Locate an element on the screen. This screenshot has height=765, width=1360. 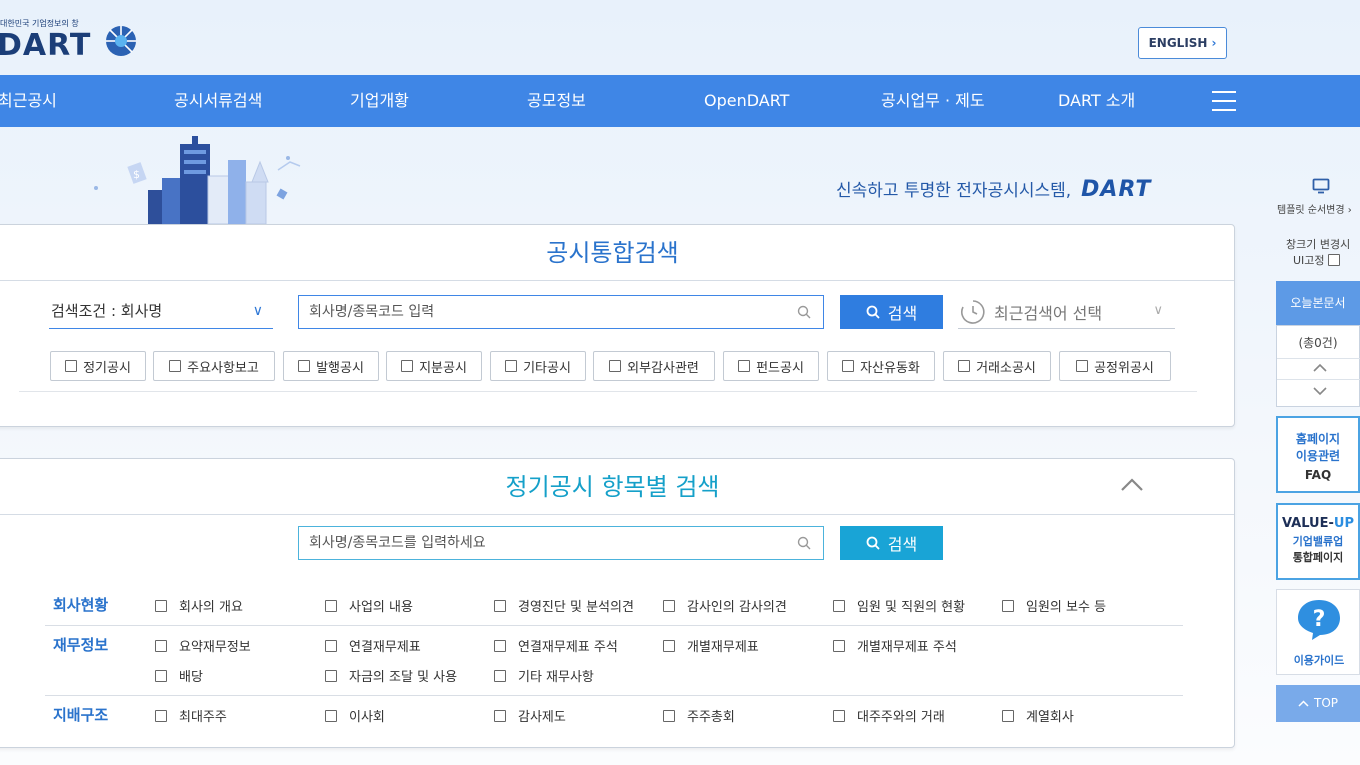
option-management-analysis: 경영진단 및 분석의견 is located at coordinates (564, 605).